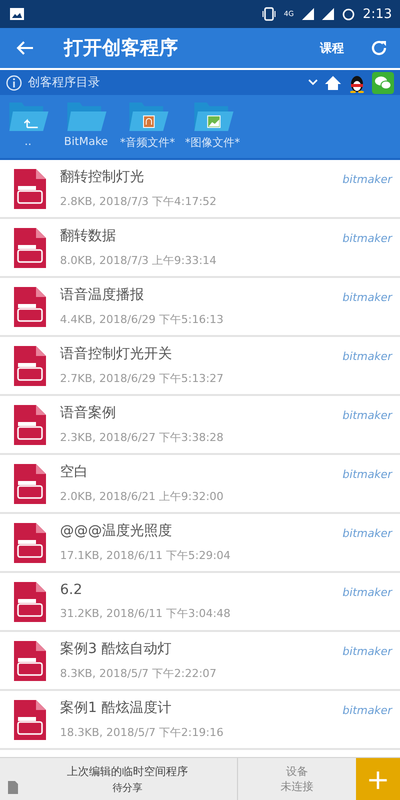 The width and height of the screenshot is (400, 800). Describe the element at coordinates (147, 142) in the screenshot. I see `folder-name: *音频文件*` at that location.